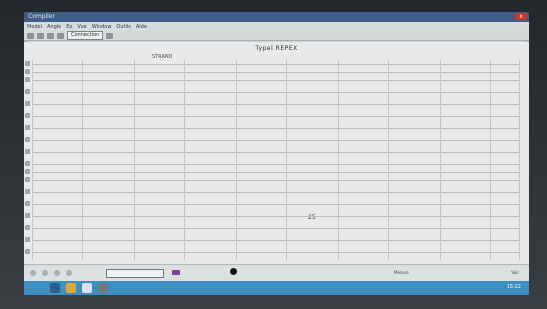  What do you see at coordinates (55, 288) in the screenshot?
I see `start-icon` at bounding box center [55, 288].